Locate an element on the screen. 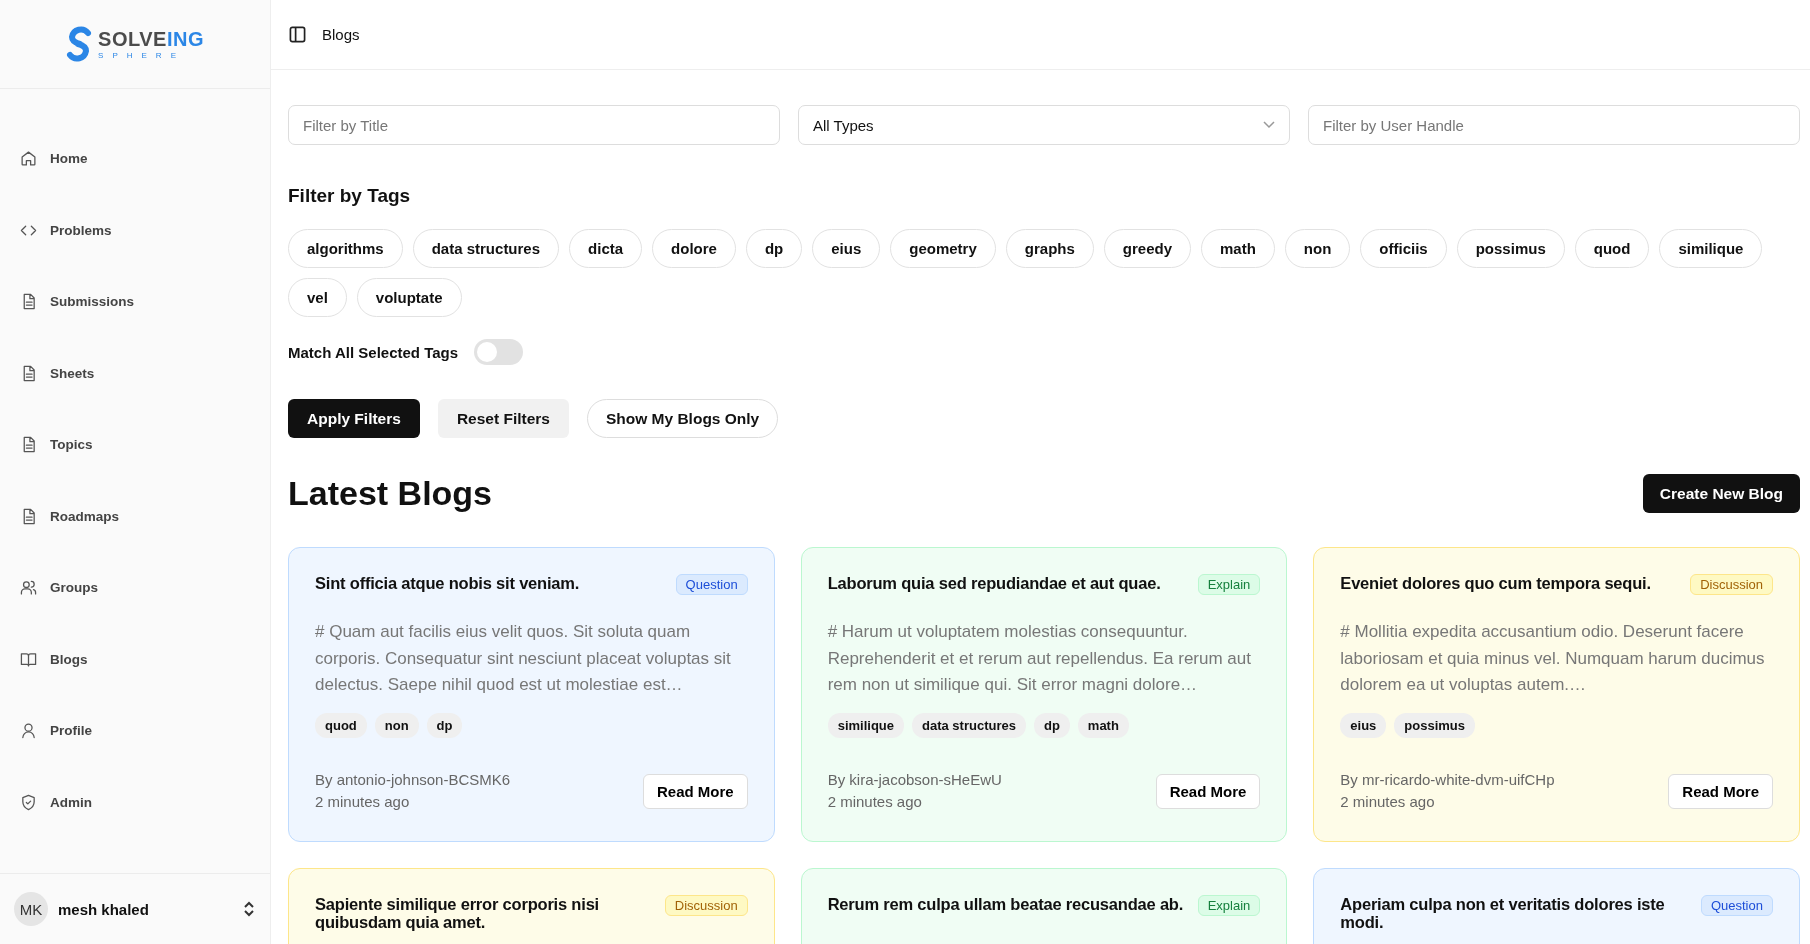  logo-text: SOLVE is located at coordinates (132, 38).